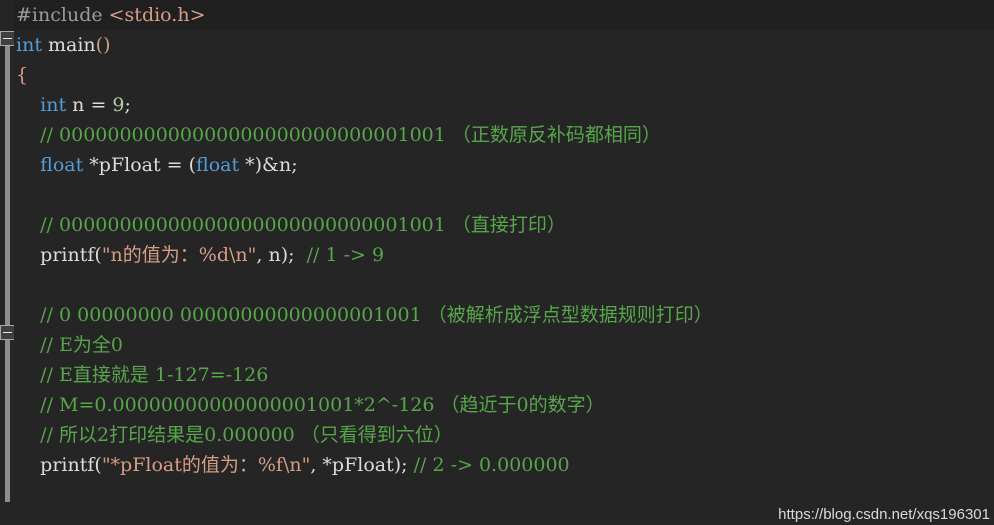 The image size is (994, 525). What do you see at coordinates (71, 255) in the screenshot?
I see `line-printf-n-token-1: printf(` at bounding box center [71, 255].